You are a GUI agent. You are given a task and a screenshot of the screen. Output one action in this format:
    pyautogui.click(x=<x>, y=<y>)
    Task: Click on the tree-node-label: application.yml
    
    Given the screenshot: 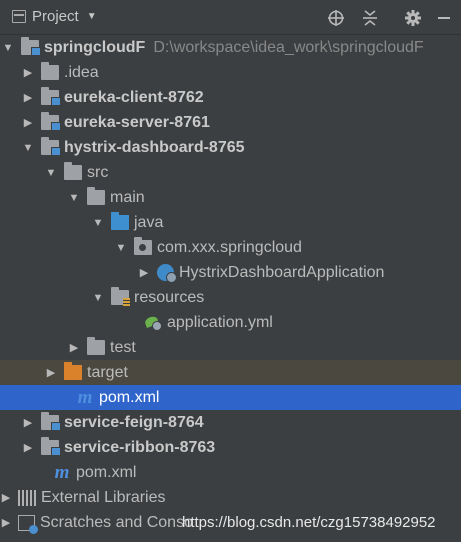 What is the action you would take?
    pyautogui.click(x=220, y=322)
    